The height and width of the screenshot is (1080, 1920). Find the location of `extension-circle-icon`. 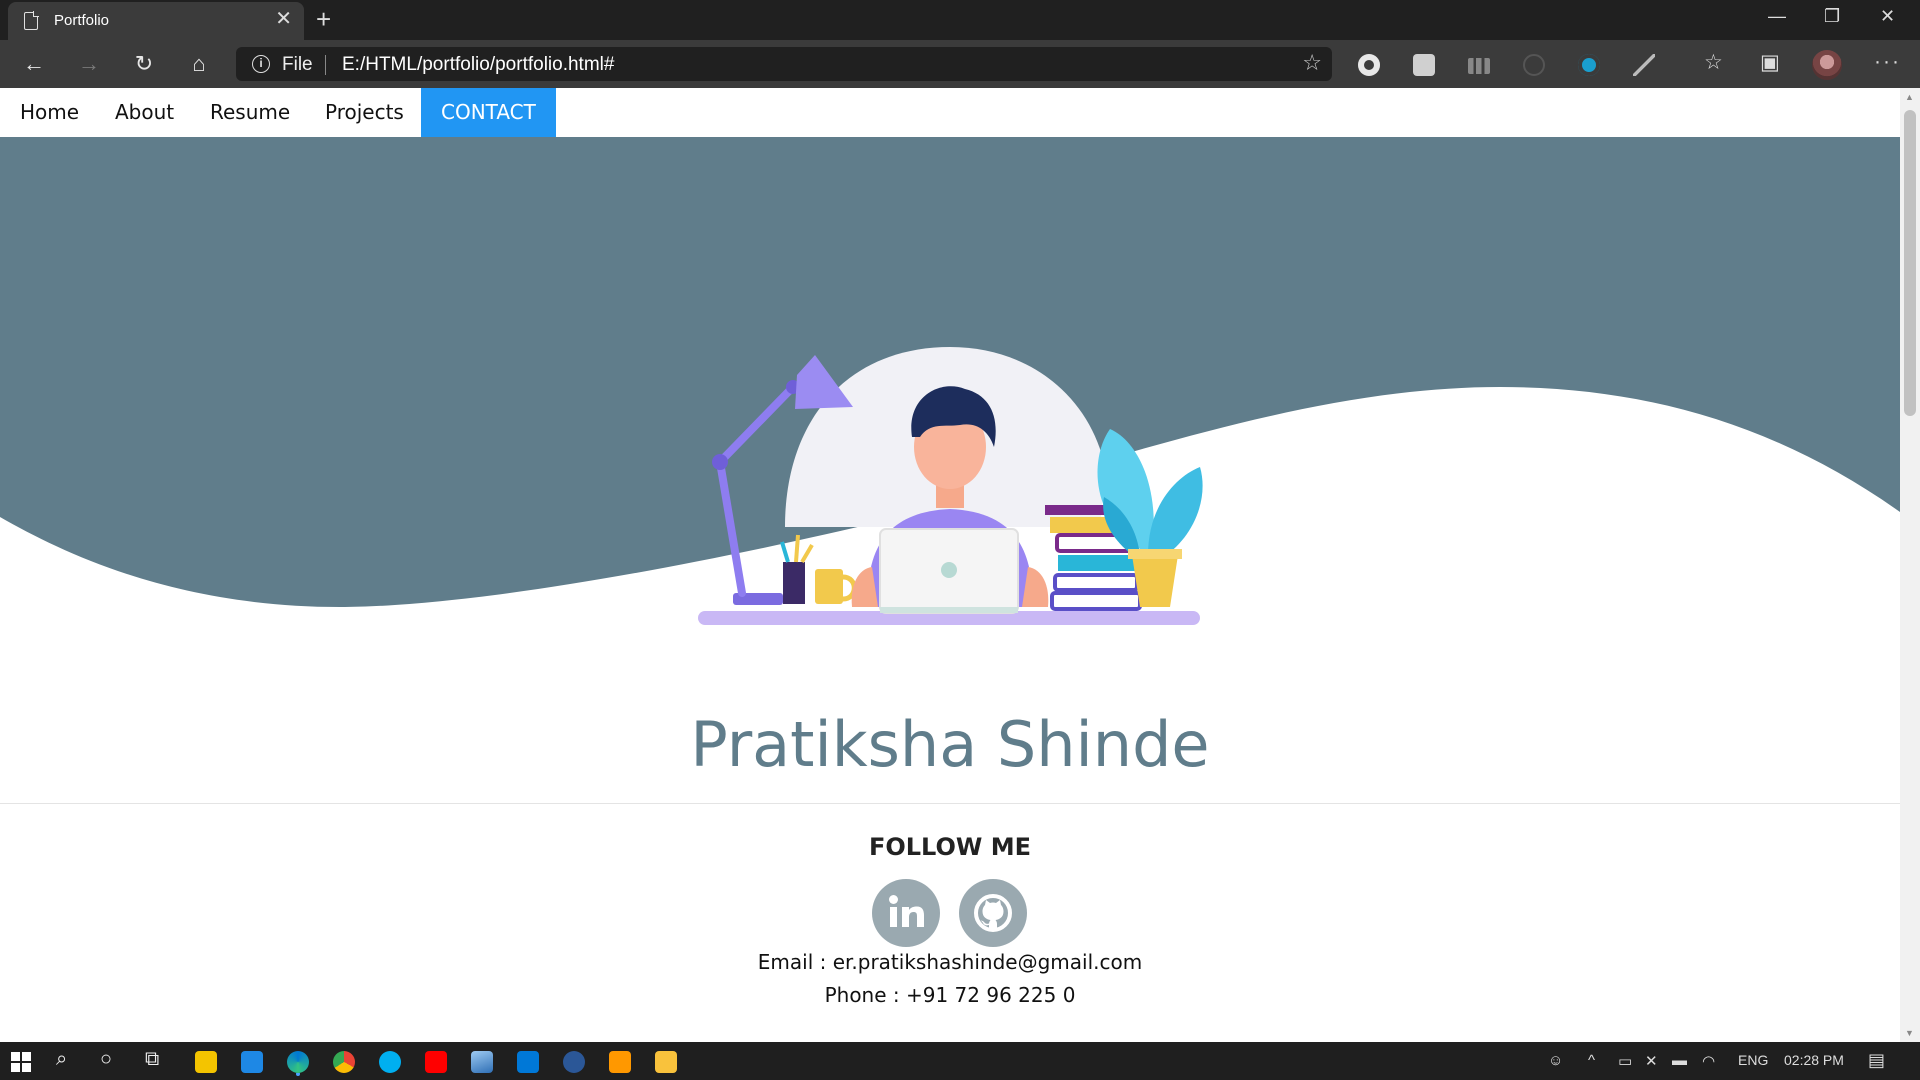

extension-circle-icon is located at coordinates (1589, 65).